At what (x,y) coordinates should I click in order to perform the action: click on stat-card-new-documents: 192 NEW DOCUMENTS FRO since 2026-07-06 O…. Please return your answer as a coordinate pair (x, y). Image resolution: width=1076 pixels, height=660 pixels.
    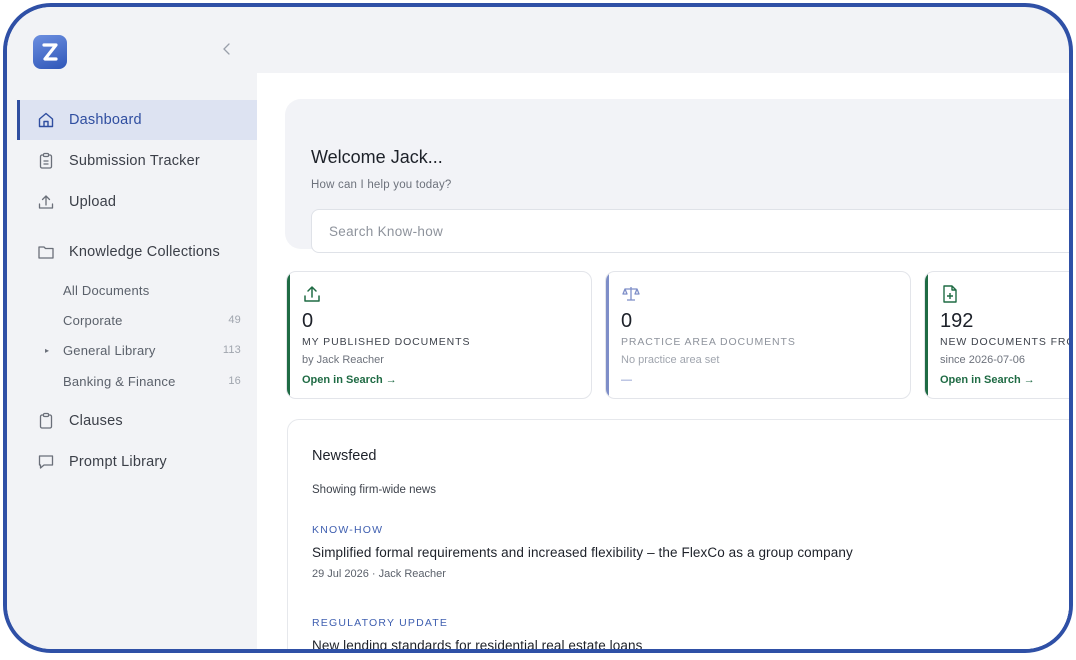
    Looking at the image, I should click on (998, 335).